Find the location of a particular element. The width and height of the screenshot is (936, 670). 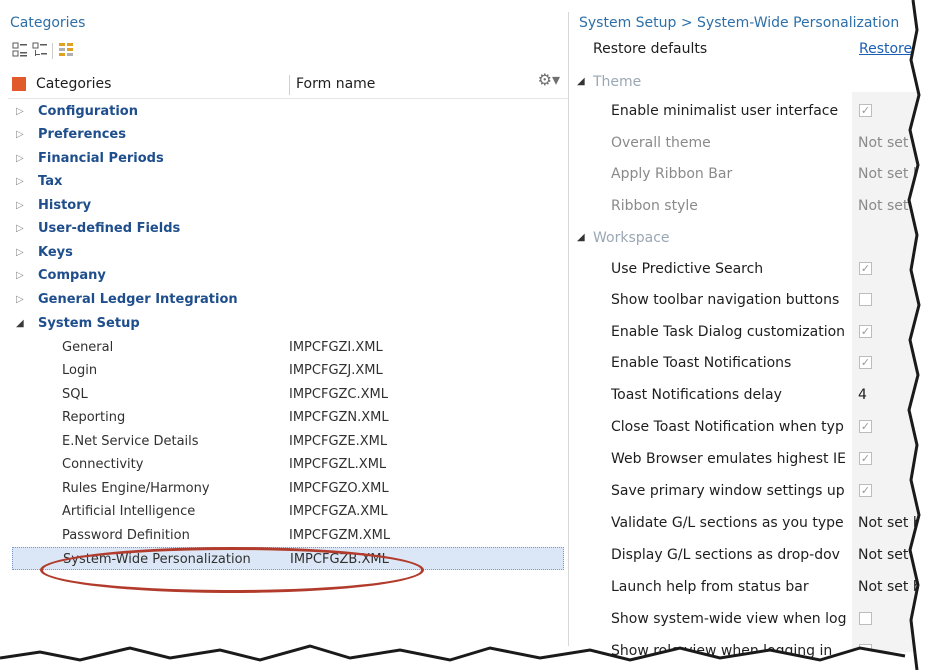

category-label: System Setup is located at coordinates (89, 323).